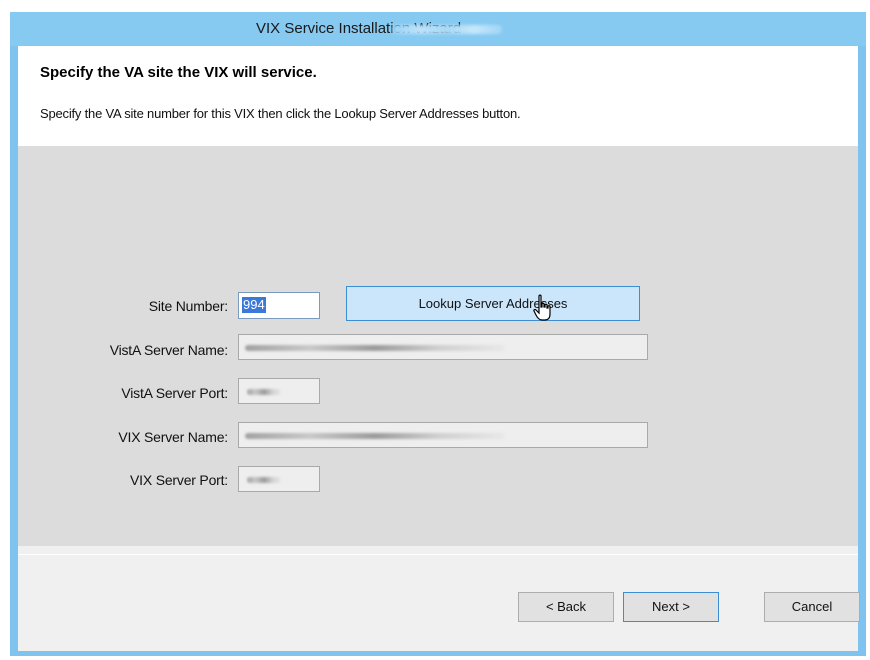 This screenshot has height=660, width=870. What do you see at coordinates (375, 348) in the screenshot?
I see `vista-server-name-redaction` at bounding box center [375, 348].